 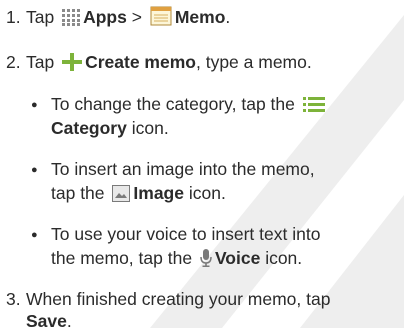 I want to click on bullet-text: tap the, so click(x=78, y=193).